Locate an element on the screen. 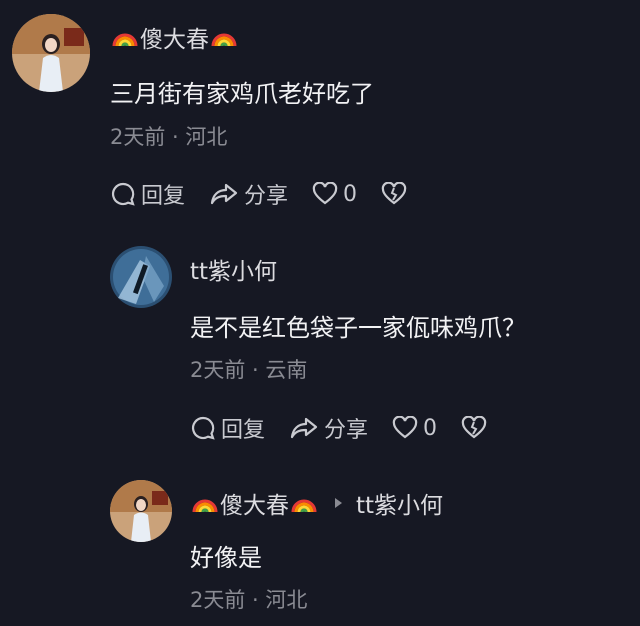 The width and height of the screenshot is (640, 626). comment-author: 傻大春 is located at coordinates (174, 37).